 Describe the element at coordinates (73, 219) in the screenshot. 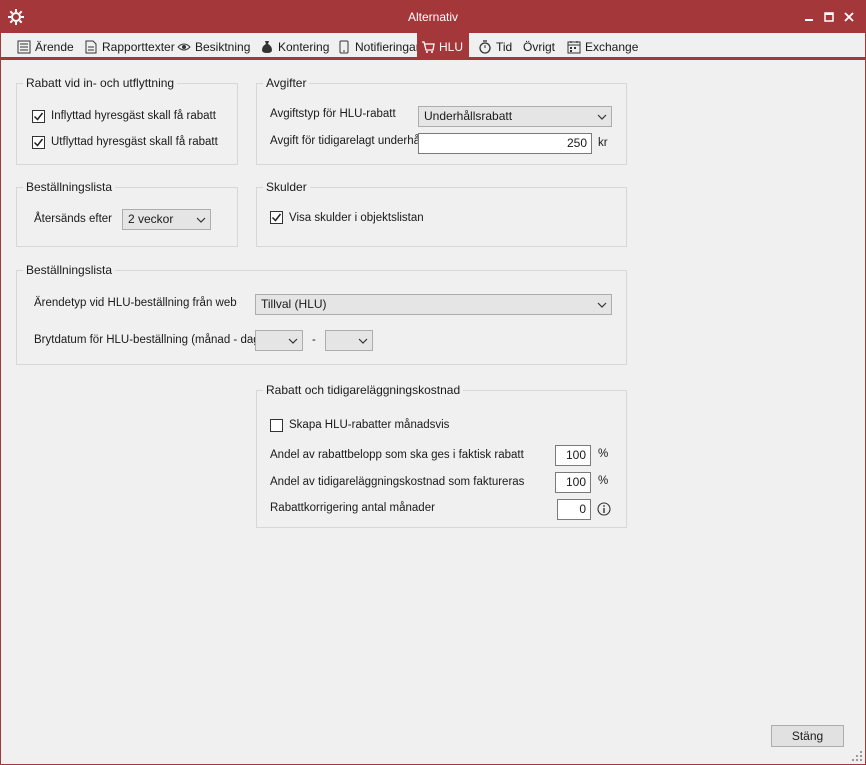

I see `atersands-label: Återsänds efter` at that location.